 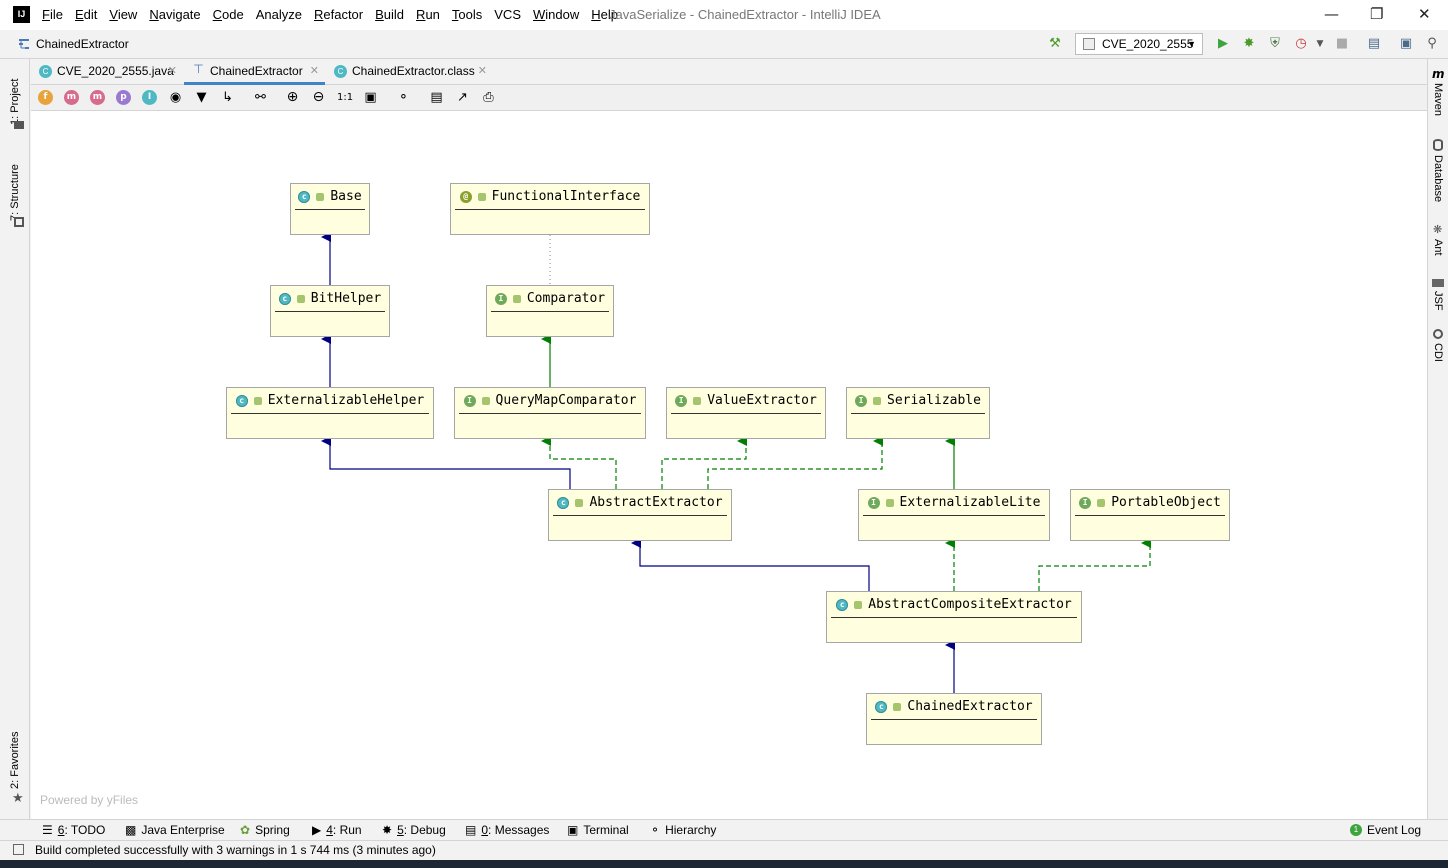 What do you see at coordinates (1301, 44) in the screenshot?
I see `profile-icon: ◷` at bounding box center [1301, 44].